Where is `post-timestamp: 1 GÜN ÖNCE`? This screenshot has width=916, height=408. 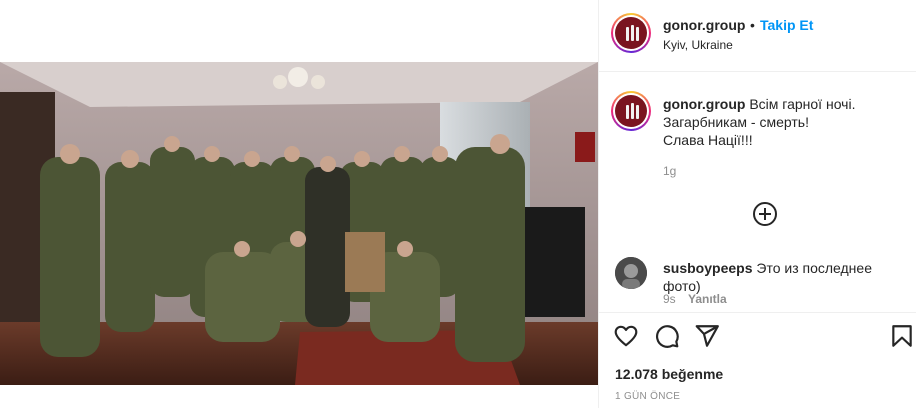 post-timestamp: 1 GÜN ÖNCE is located at coordinates (647, 396).